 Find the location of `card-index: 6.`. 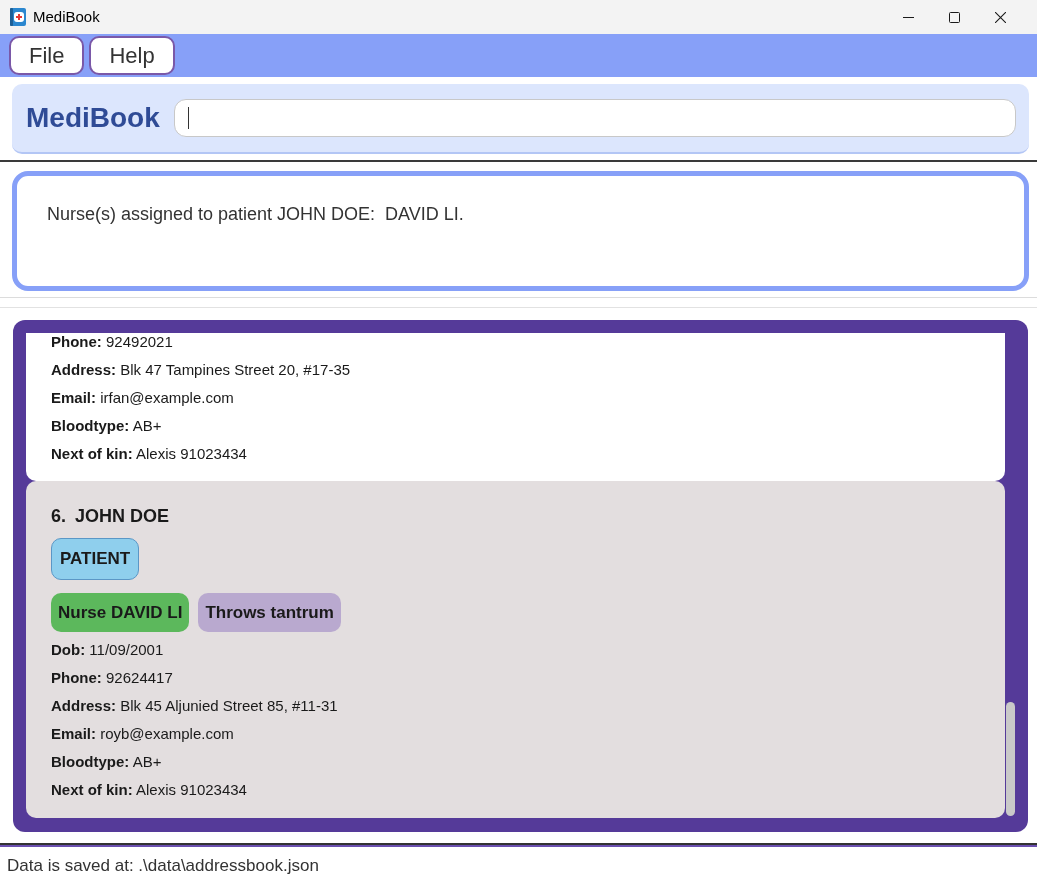

card-index: 6. is located at coordinates (58, 516).